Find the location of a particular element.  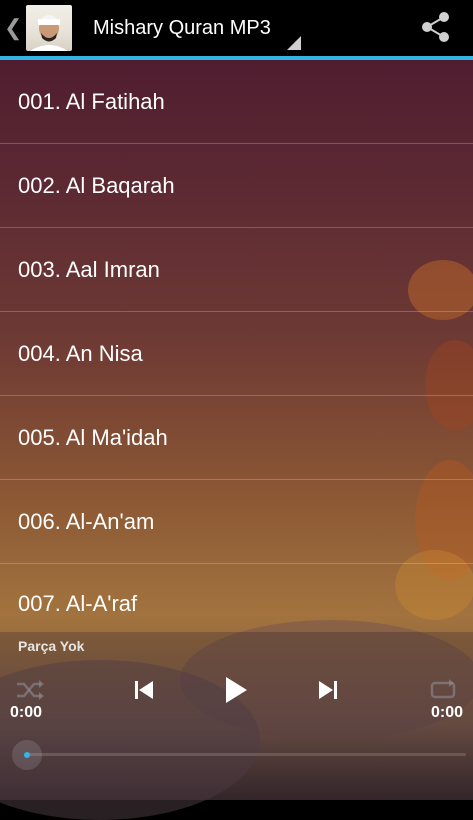

list-item-label: 006. Al-An'am is located at coordinates (86, 521).